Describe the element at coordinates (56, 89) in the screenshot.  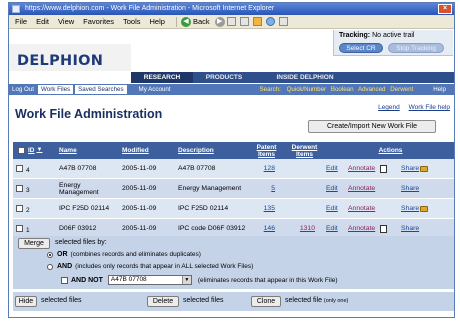
I see `work-files-link: Work Files` at that location.